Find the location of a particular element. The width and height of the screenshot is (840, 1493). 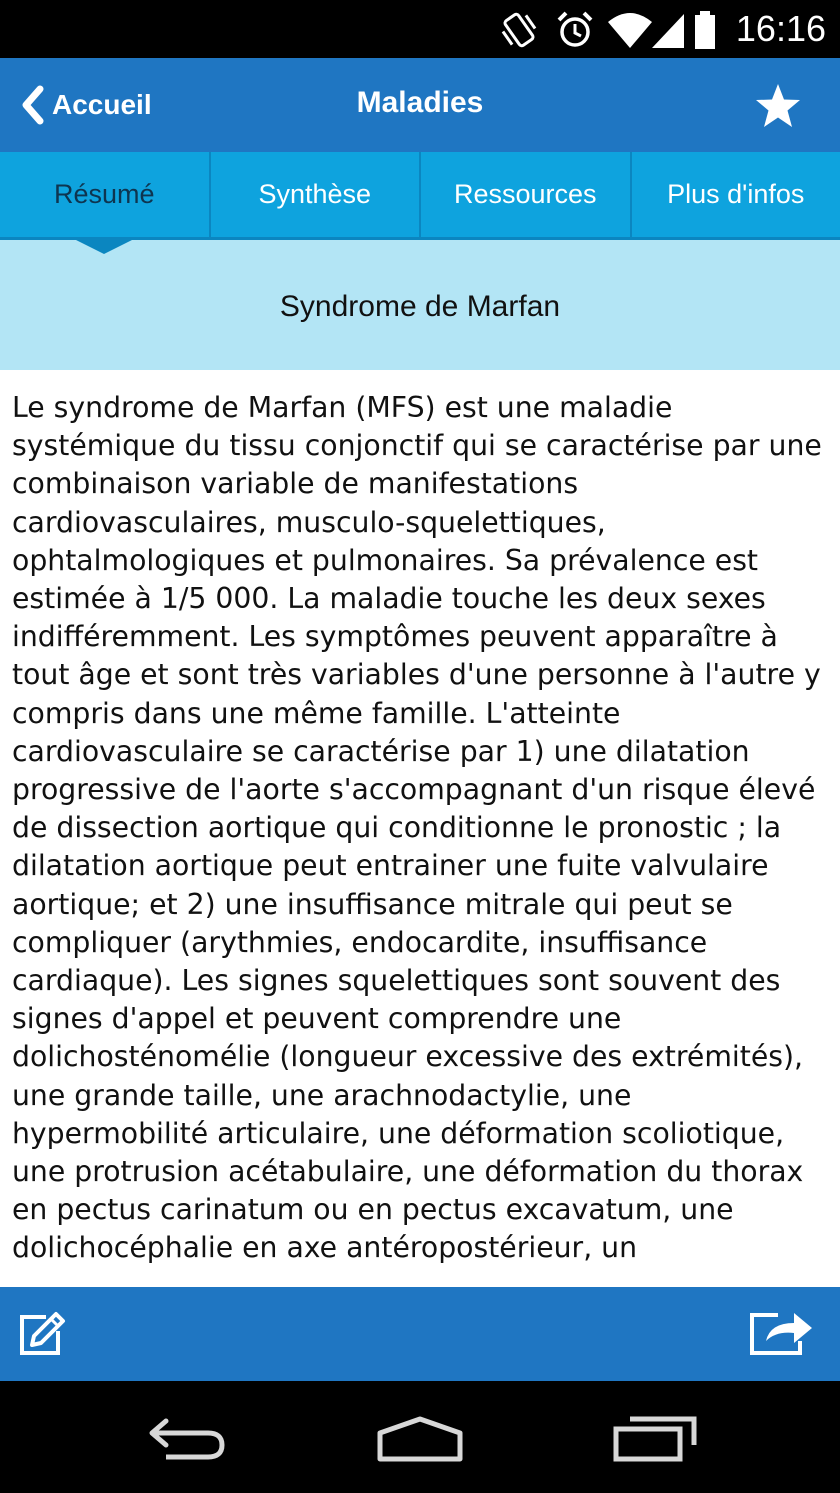

chevron-left-icon is located at coordinates (33, 105).